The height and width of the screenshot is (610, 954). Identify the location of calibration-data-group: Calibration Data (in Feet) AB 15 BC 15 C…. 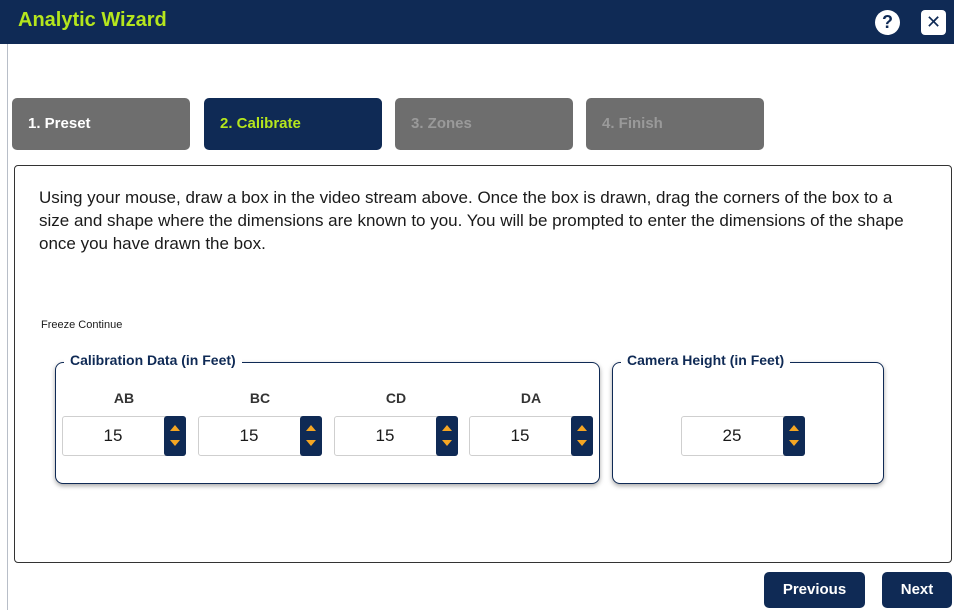
(327, 418).